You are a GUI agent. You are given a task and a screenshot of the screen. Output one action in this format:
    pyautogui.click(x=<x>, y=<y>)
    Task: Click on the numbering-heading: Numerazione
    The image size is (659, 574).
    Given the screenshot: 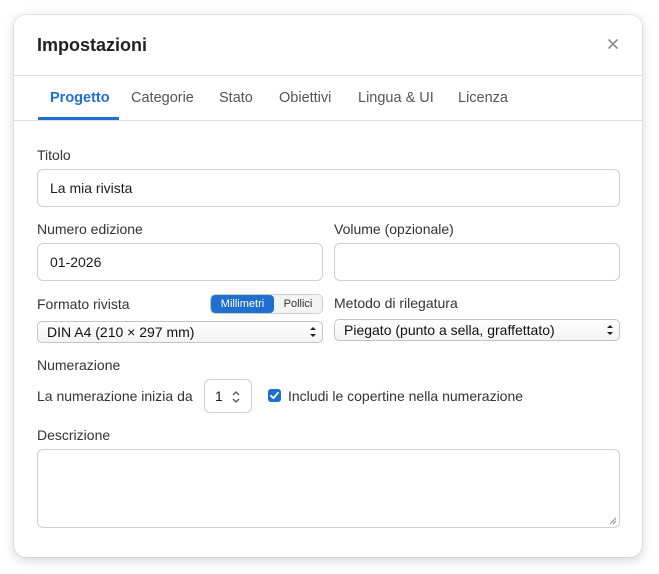 What is the action you would take?
    pyautogui.click(x=79, y=365)
    